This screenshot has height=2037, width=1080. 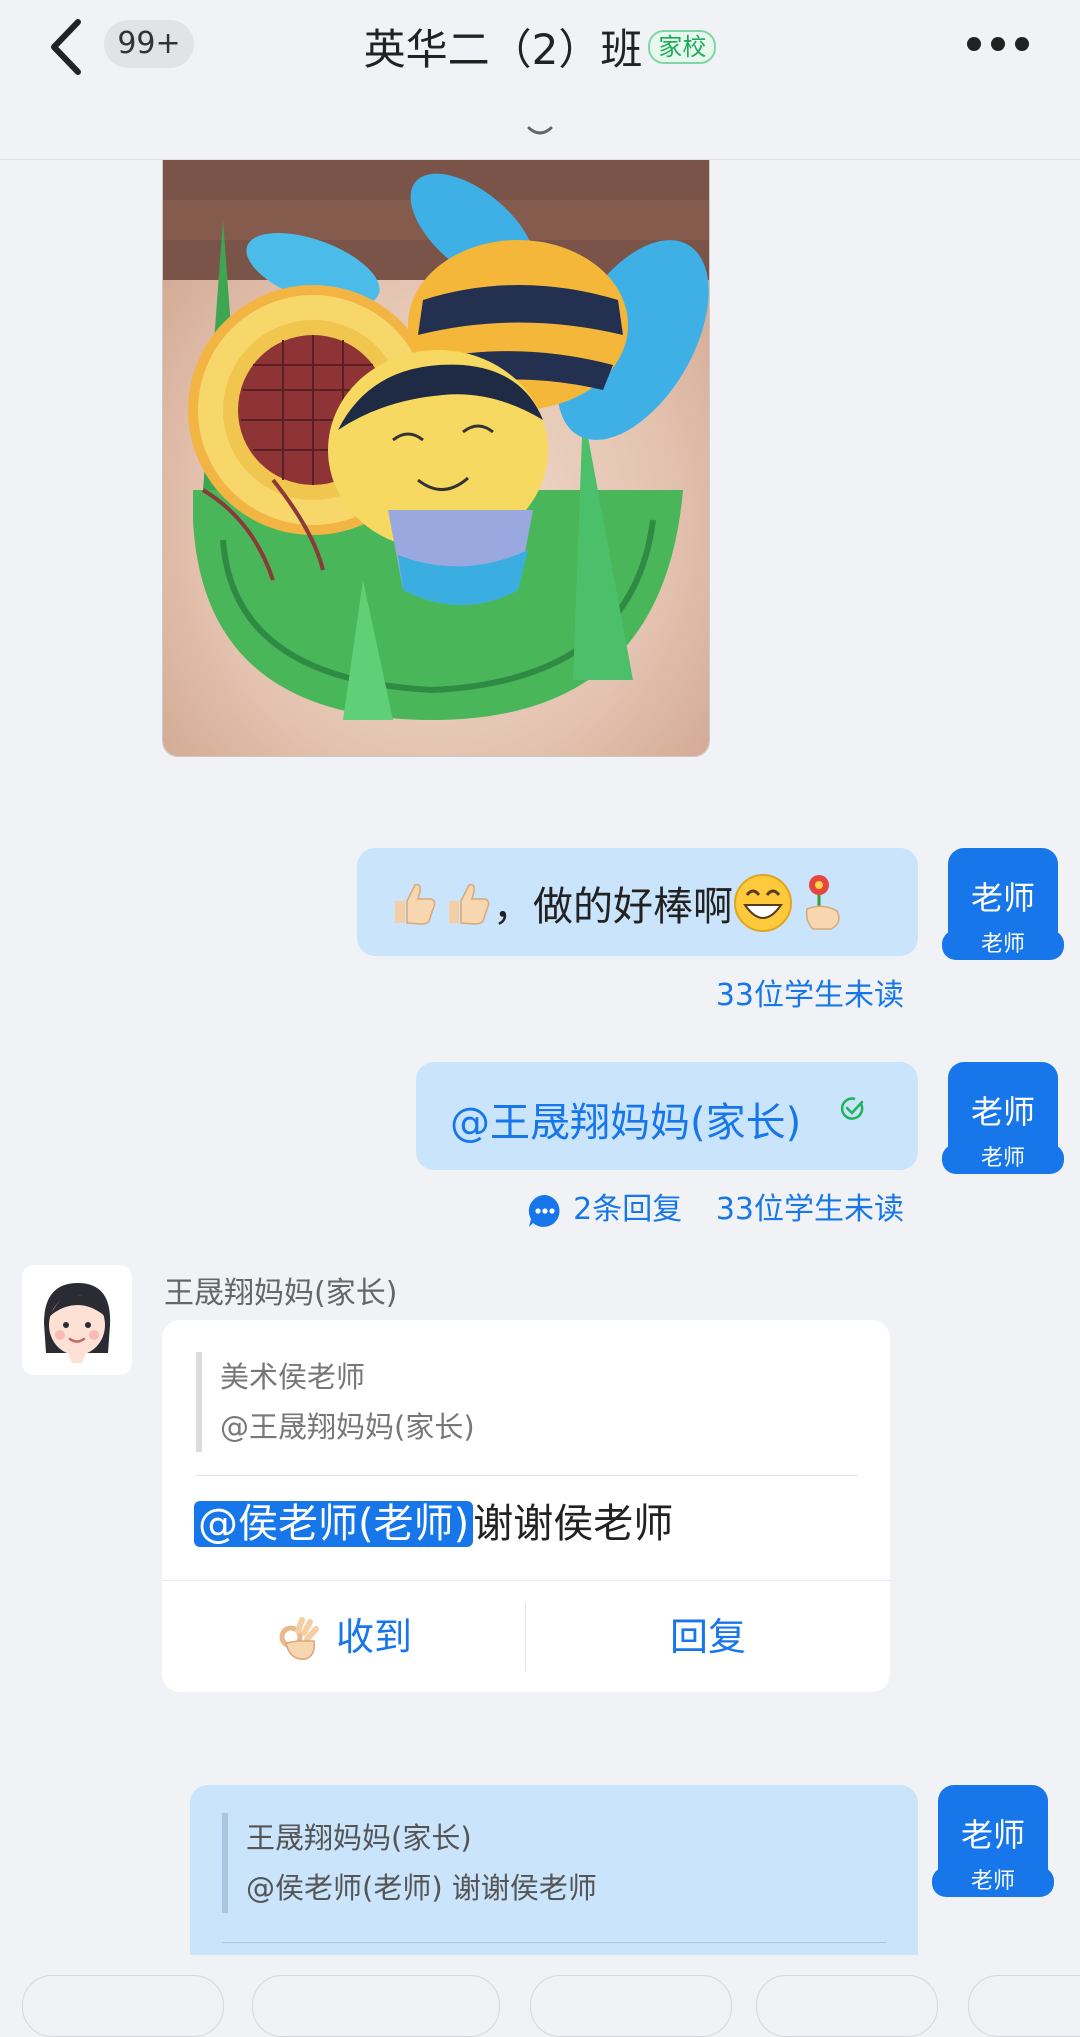 I want to click on title-area: 英华二（2）班 家校, so click(x=540, y=46).